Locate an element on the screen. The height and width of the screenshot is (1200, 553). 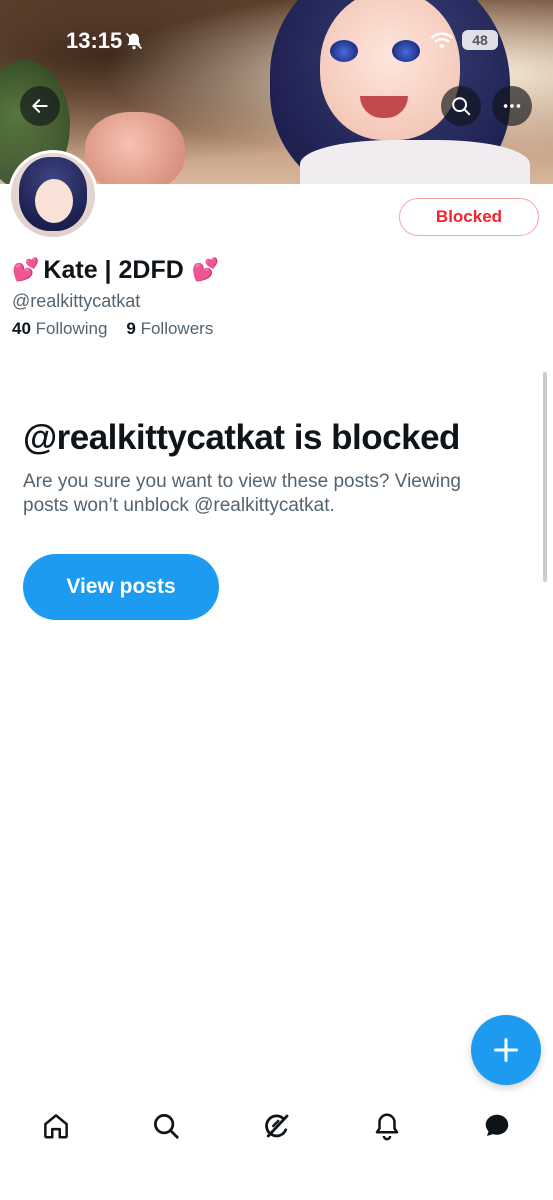
following-link: 40 Following is located at coordinates (59, 328).